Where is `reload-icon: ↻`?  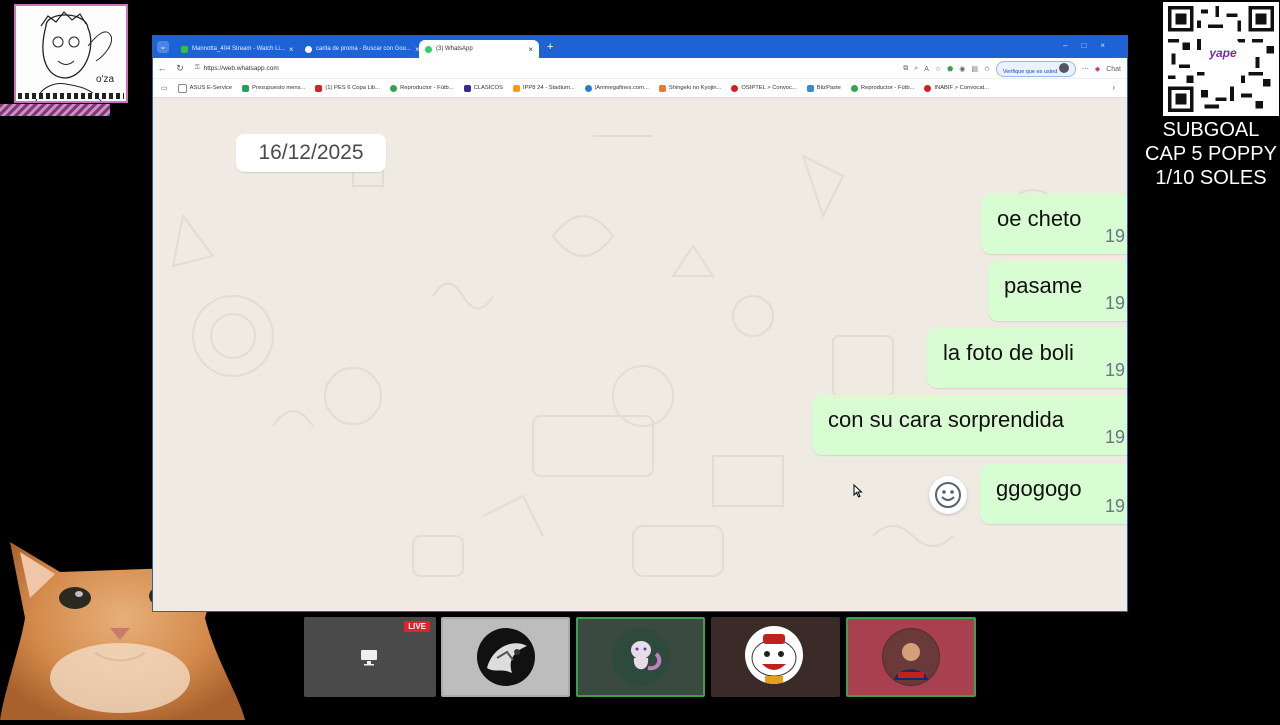
reload-icon: ↻ is located at coordinates (180, 68).